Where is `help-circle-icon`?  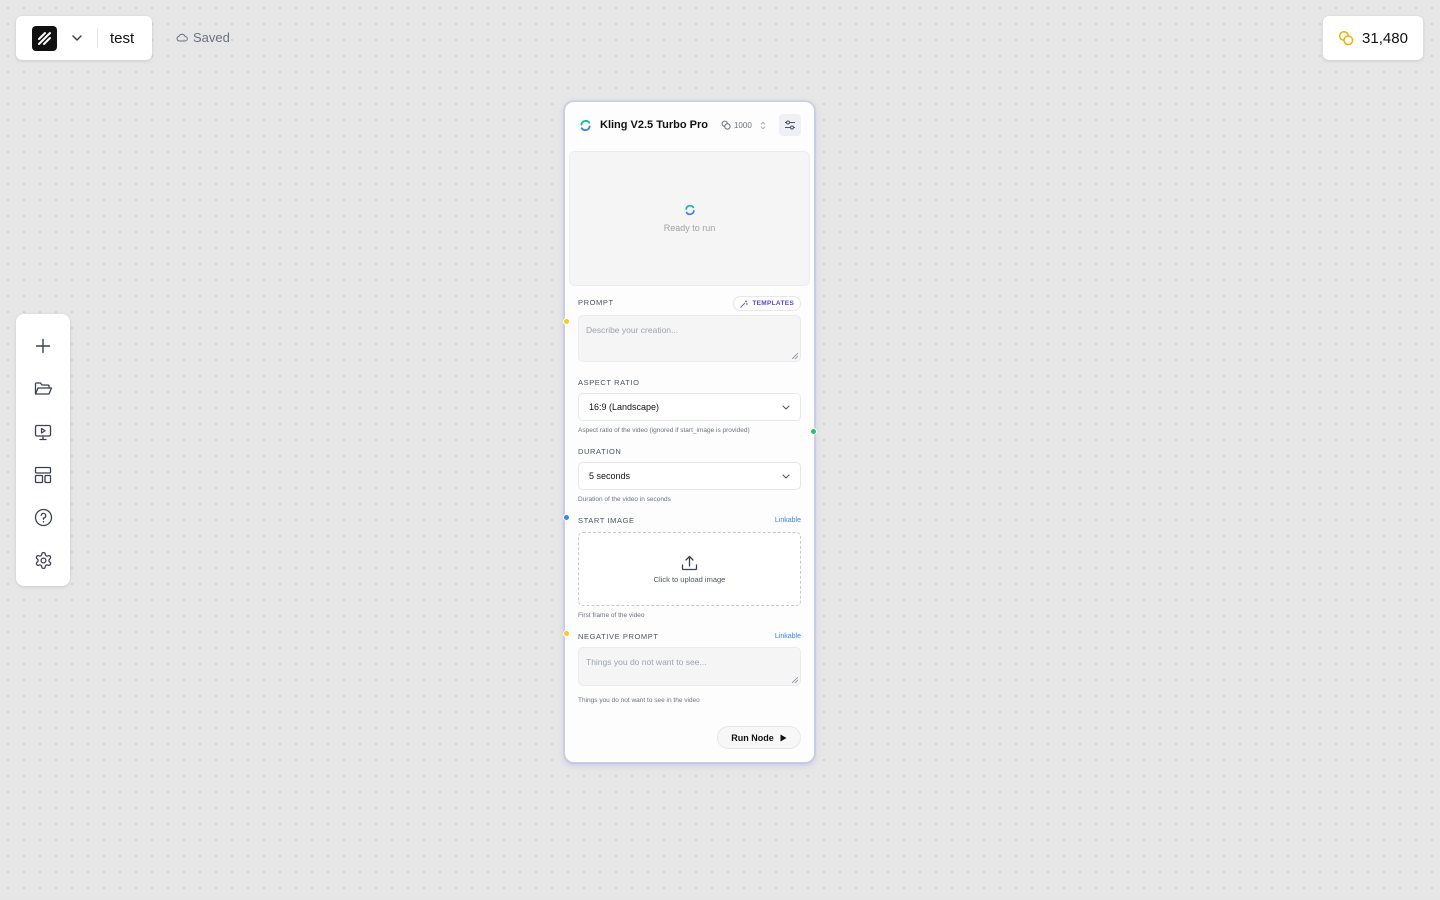 help-circle-icon is located at coordinates (43, 518).